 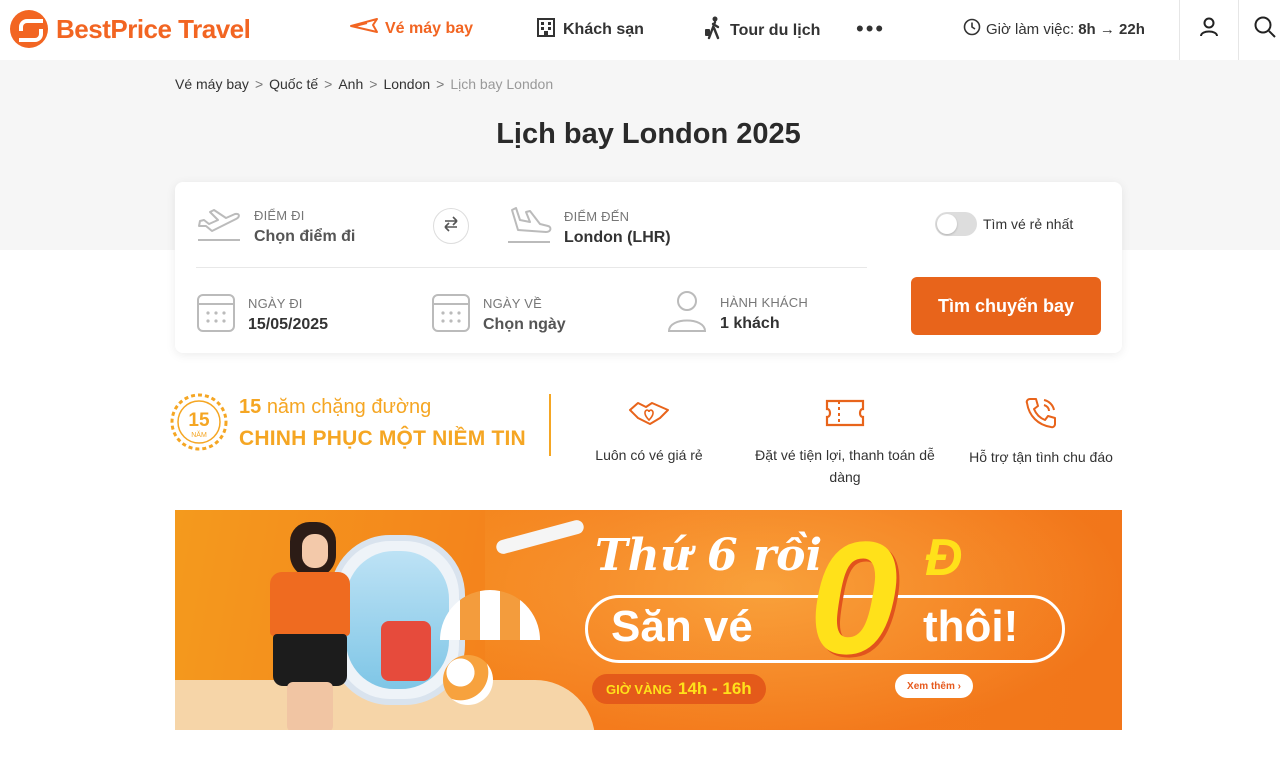 What do you see at coordinates (364, 28) in the screenshot?
I see `airplane-icon` at bounding box center [364, 28].